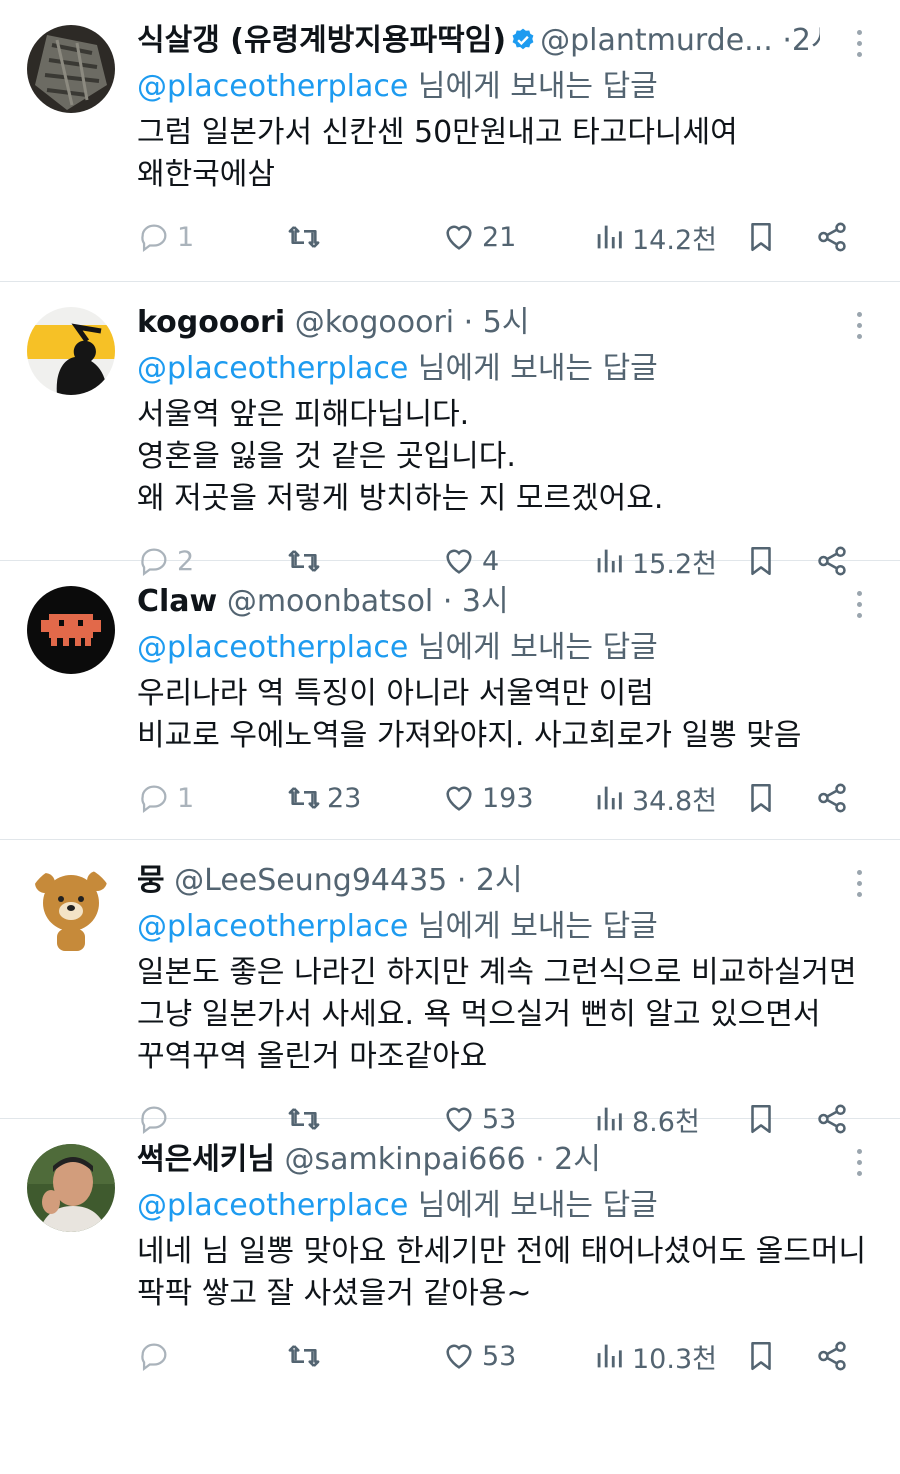 The image size is (900, 1474). I want to click on like-button: 21, so click(479, 237).